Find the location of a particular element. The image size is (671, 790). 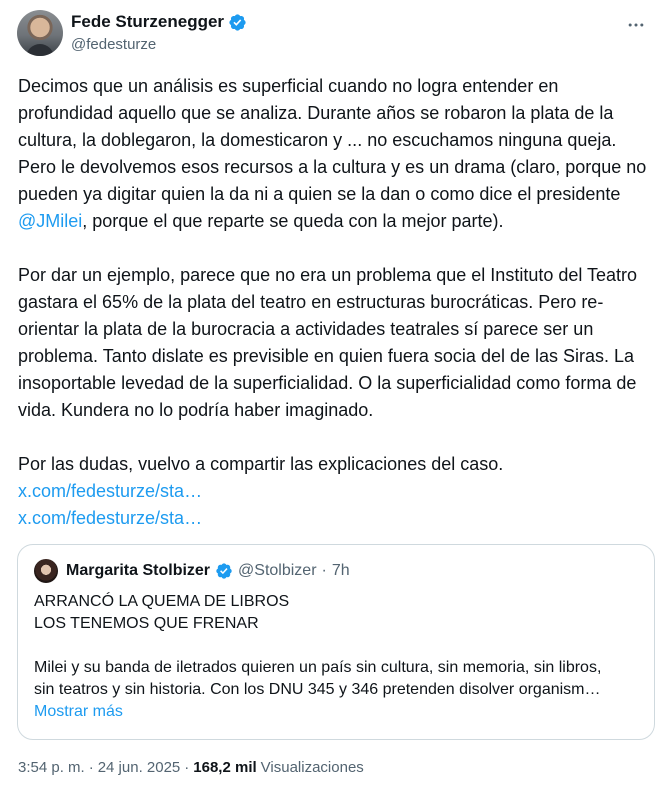

author-handle: @fedesturze is located at coordinates (113, 44).